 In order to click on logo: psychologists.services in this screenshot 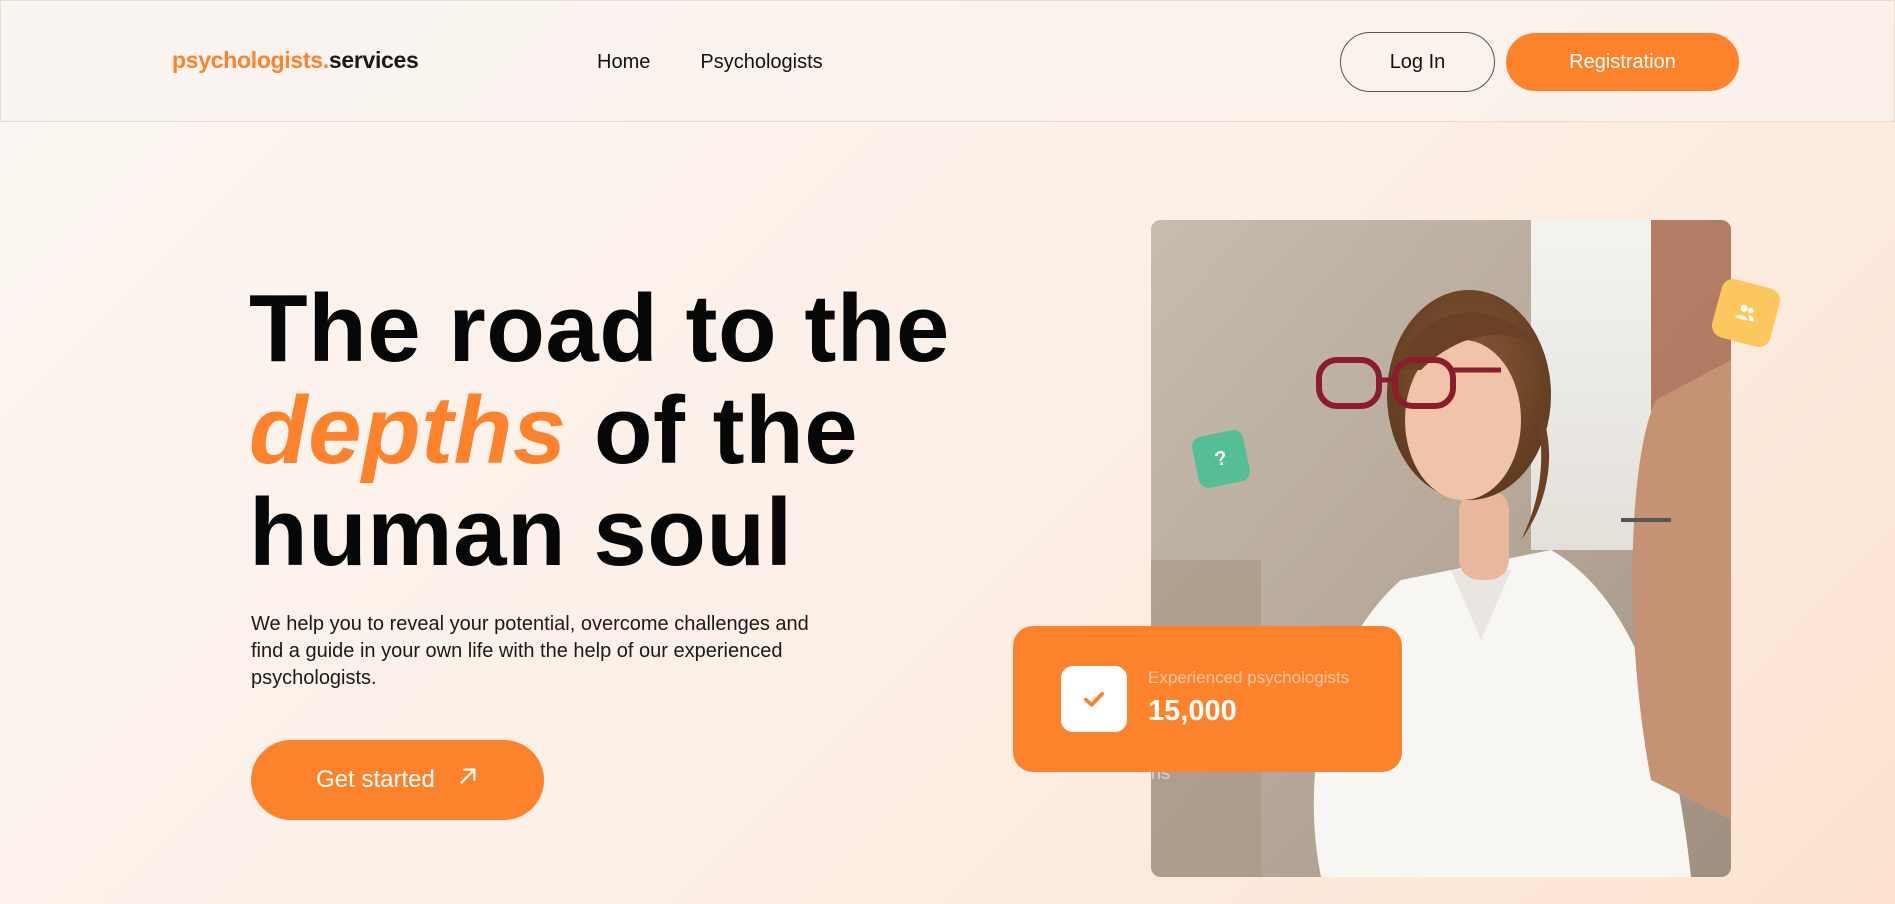, I will do `click(295, 60)`.